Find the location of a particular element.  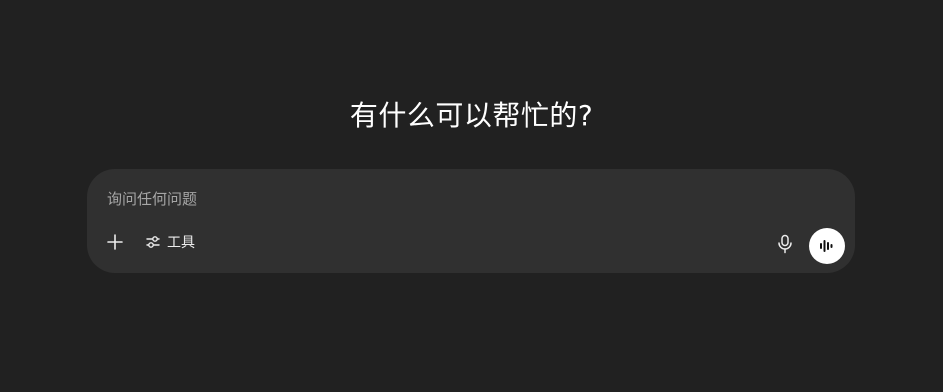

add-attachment-button is located at coordinates (115, 242).